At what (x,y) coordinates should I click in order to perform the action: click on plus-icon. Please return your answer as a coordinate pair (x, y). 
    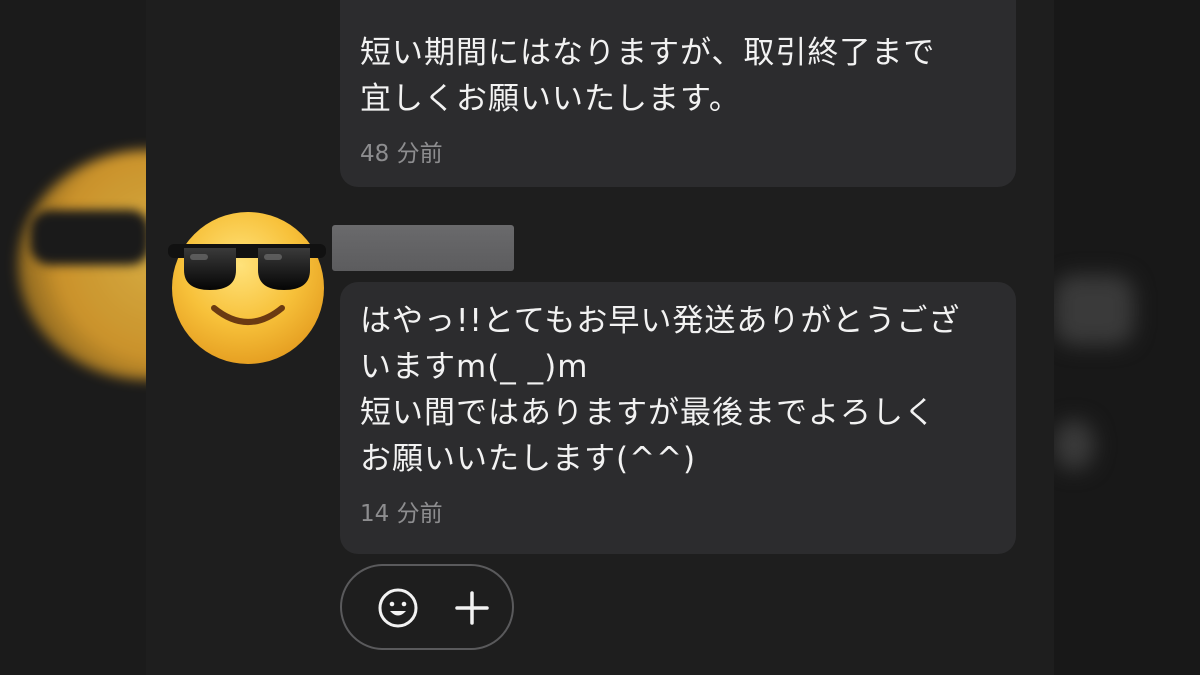
    Looking at the image, I should click on (472, 608).